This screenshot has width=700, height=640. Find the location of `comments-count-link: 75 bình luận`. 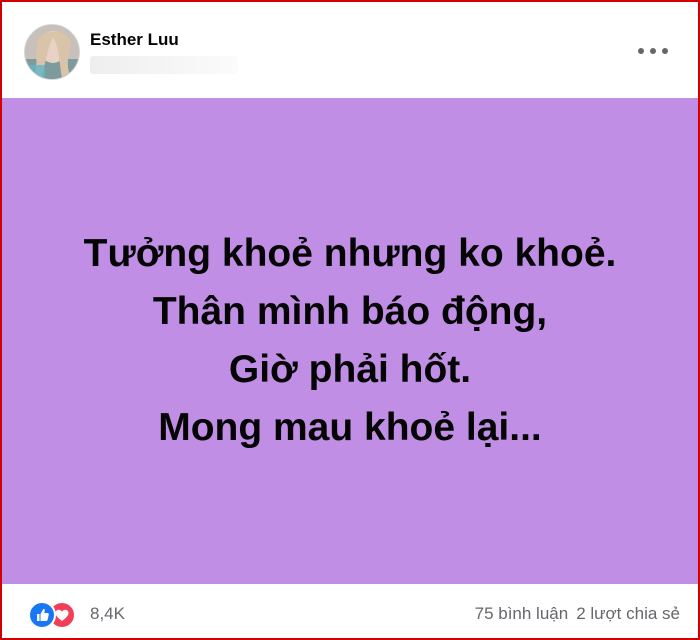

comments-count-link: 75 bình luận is located at coordinates (522, 613).